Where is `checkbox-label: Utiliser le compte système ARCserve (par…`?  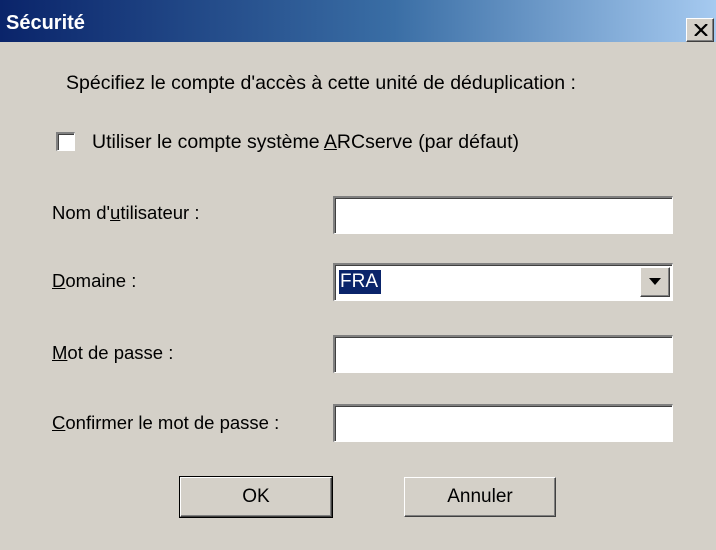
checkbox-label: Utiliser le compte système ARCserve (par… is located at coordinates (305, 142).